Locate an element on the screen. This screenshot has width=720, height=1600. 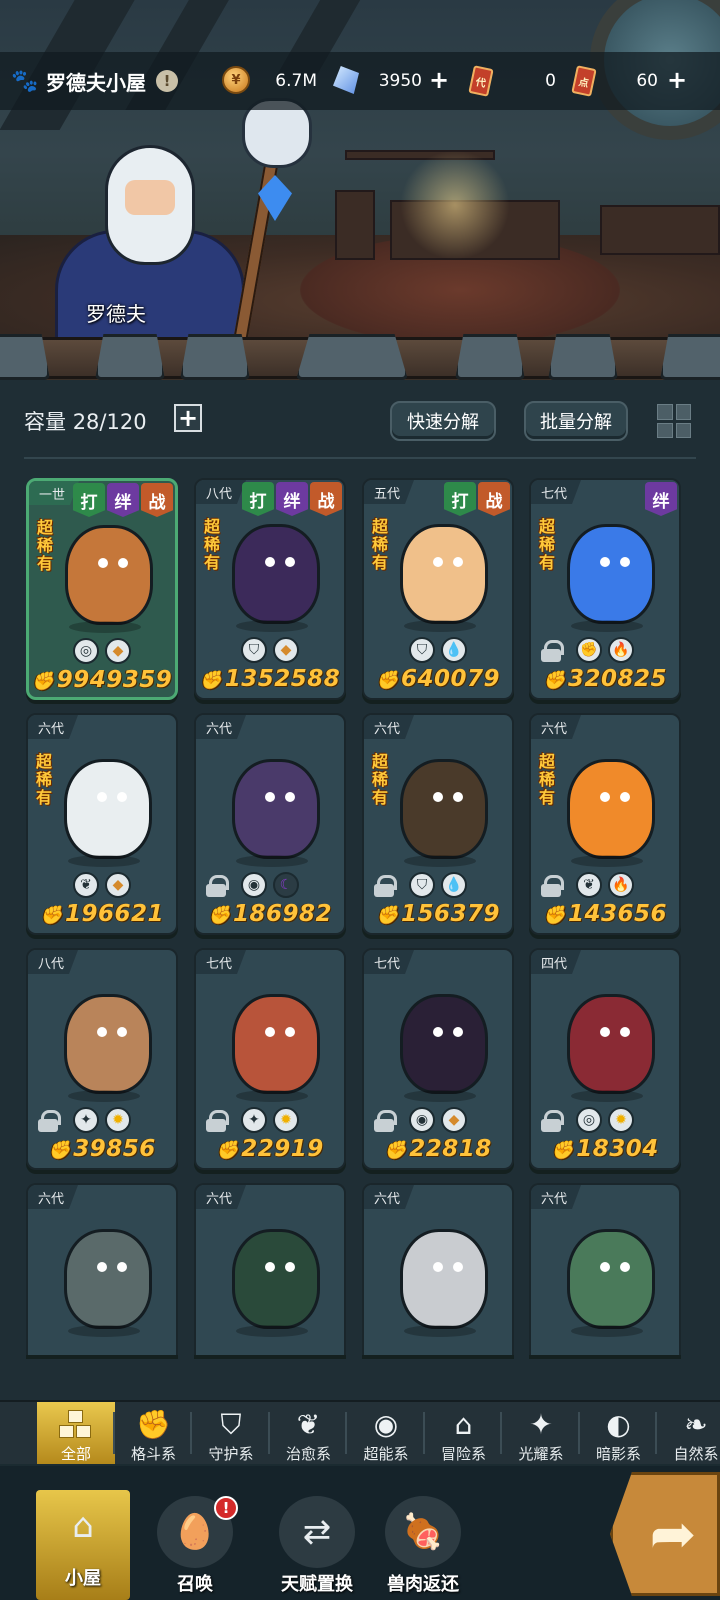
crystal-plus-button: + is located at coordinates (439, 80).